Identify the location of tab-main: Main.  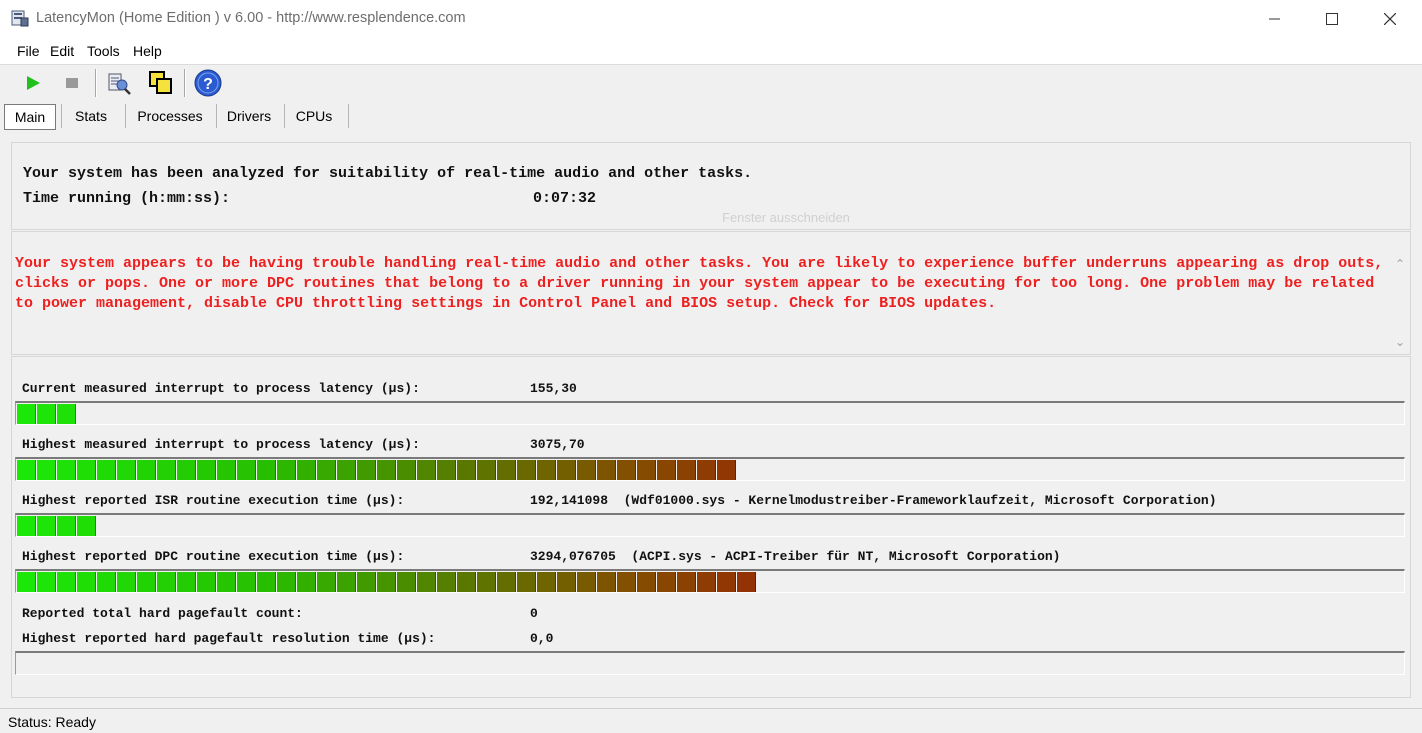
(30, 117).